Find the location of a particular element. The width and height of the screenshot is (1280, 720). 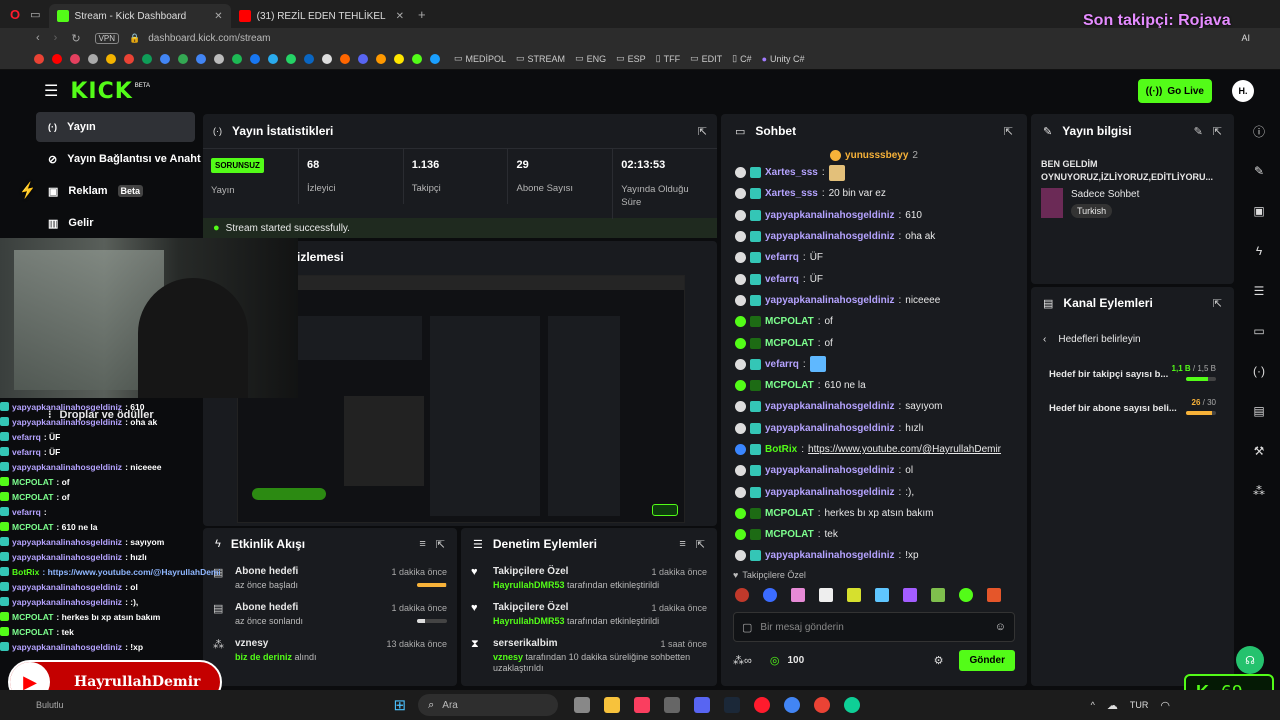

activity-settings-icon: ⁂∞ is located at coordinates (742, 660).